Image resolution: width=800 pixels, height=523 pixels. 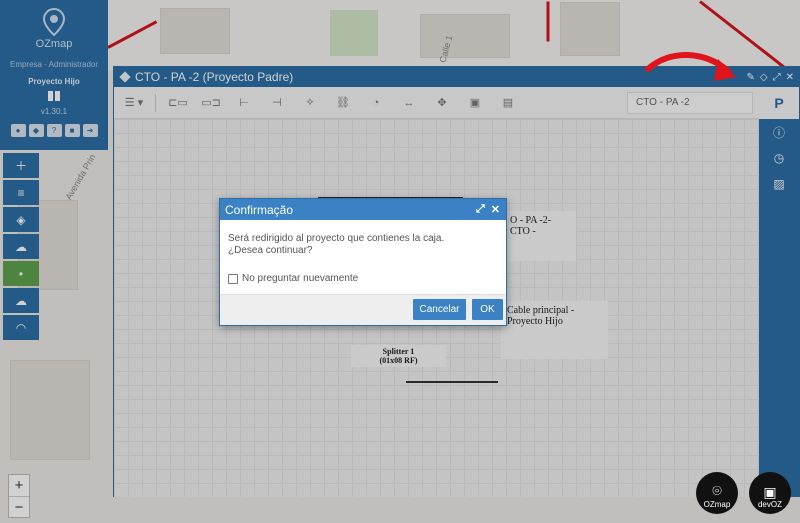 I want to click on dialog-title: Confirmação, so click(x=259, y=209).